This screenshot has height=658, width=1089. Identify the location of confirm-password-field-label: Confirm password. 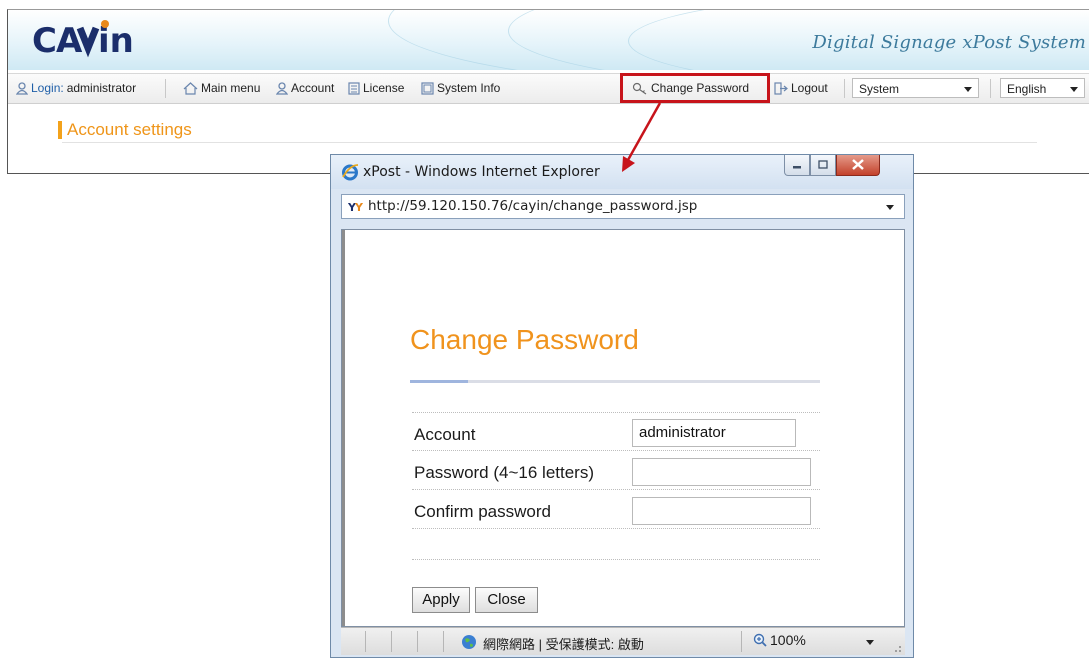
(482, 511).